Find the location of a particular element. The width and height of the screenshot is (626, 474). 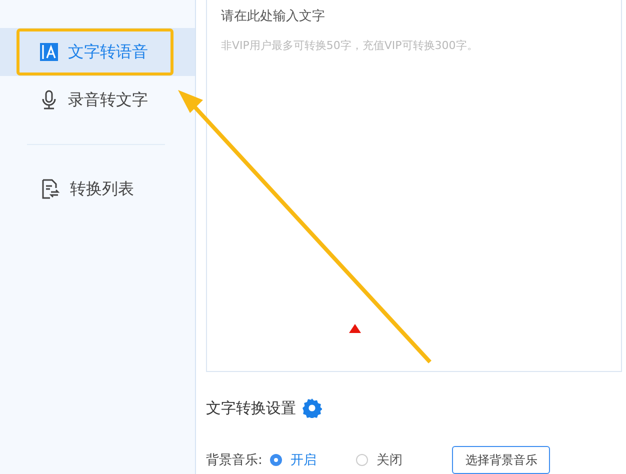

document-list-icon is located at coordinates (50, 189).